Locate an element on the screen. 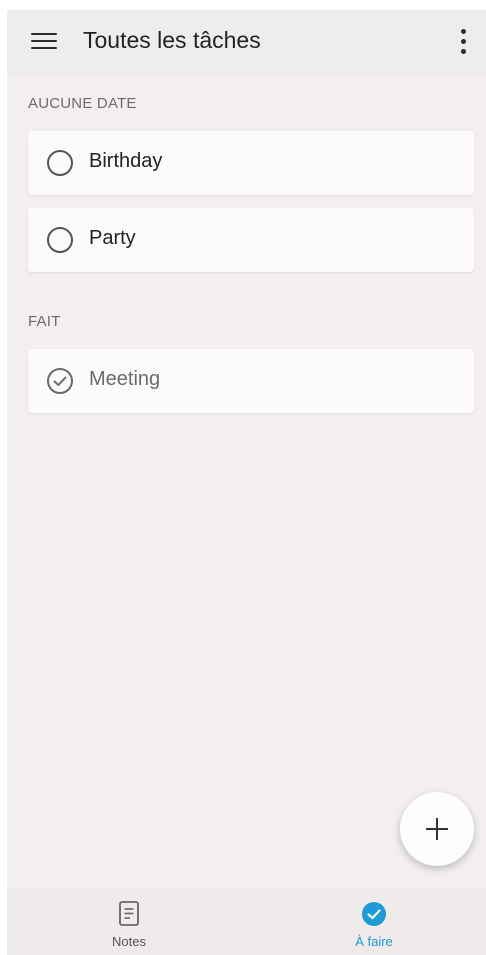 The image size is (486, 955). add-task-button is located at coordinates (437, 829).